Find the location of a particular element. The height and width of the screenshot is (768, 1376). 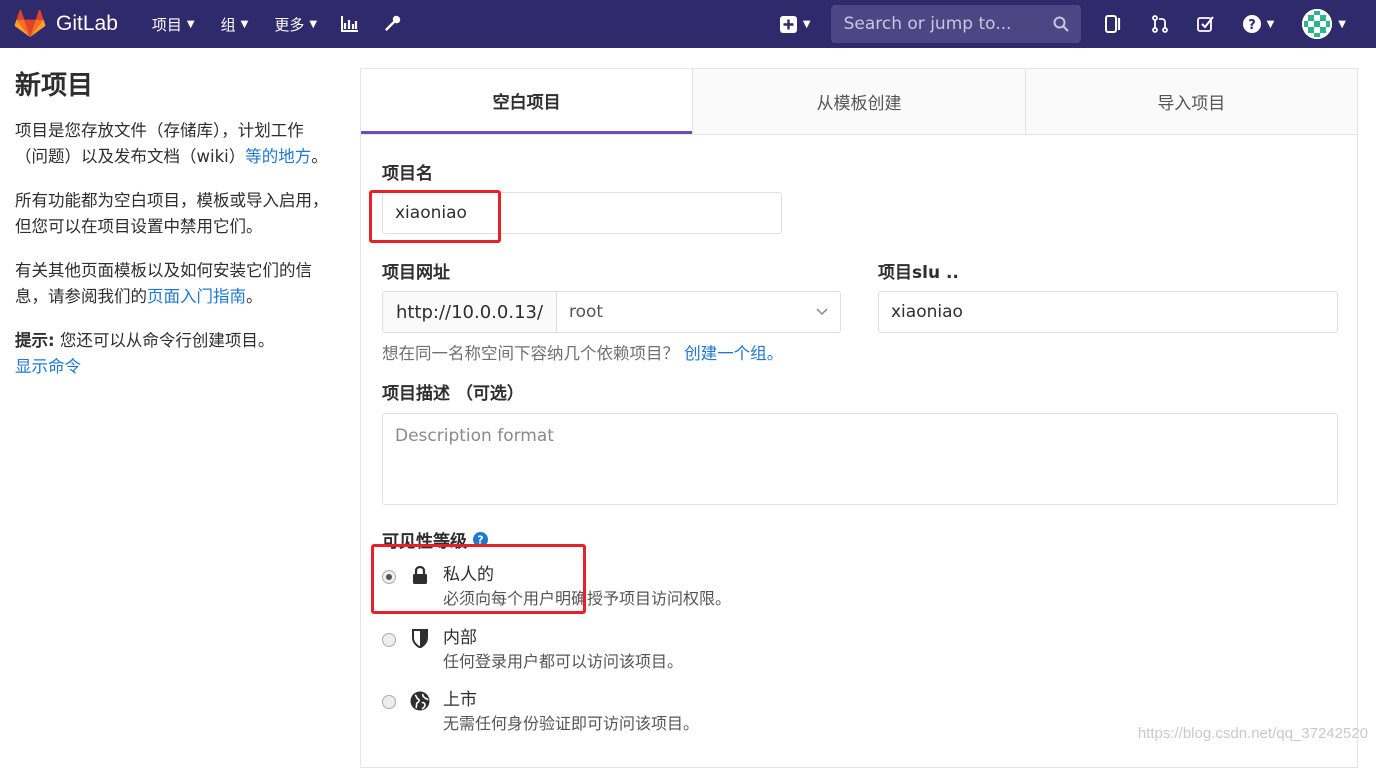

intro-end: 。 is located at coordinates (319, 156).